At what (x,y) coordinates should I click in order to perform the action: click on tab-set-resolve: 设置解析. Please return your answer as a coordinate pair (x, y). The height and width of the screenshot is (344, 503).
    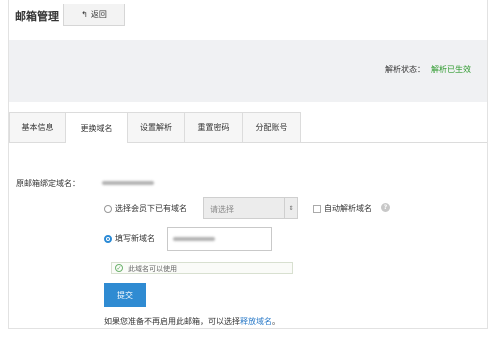
    Looking at the image, I should click on (156, 127).